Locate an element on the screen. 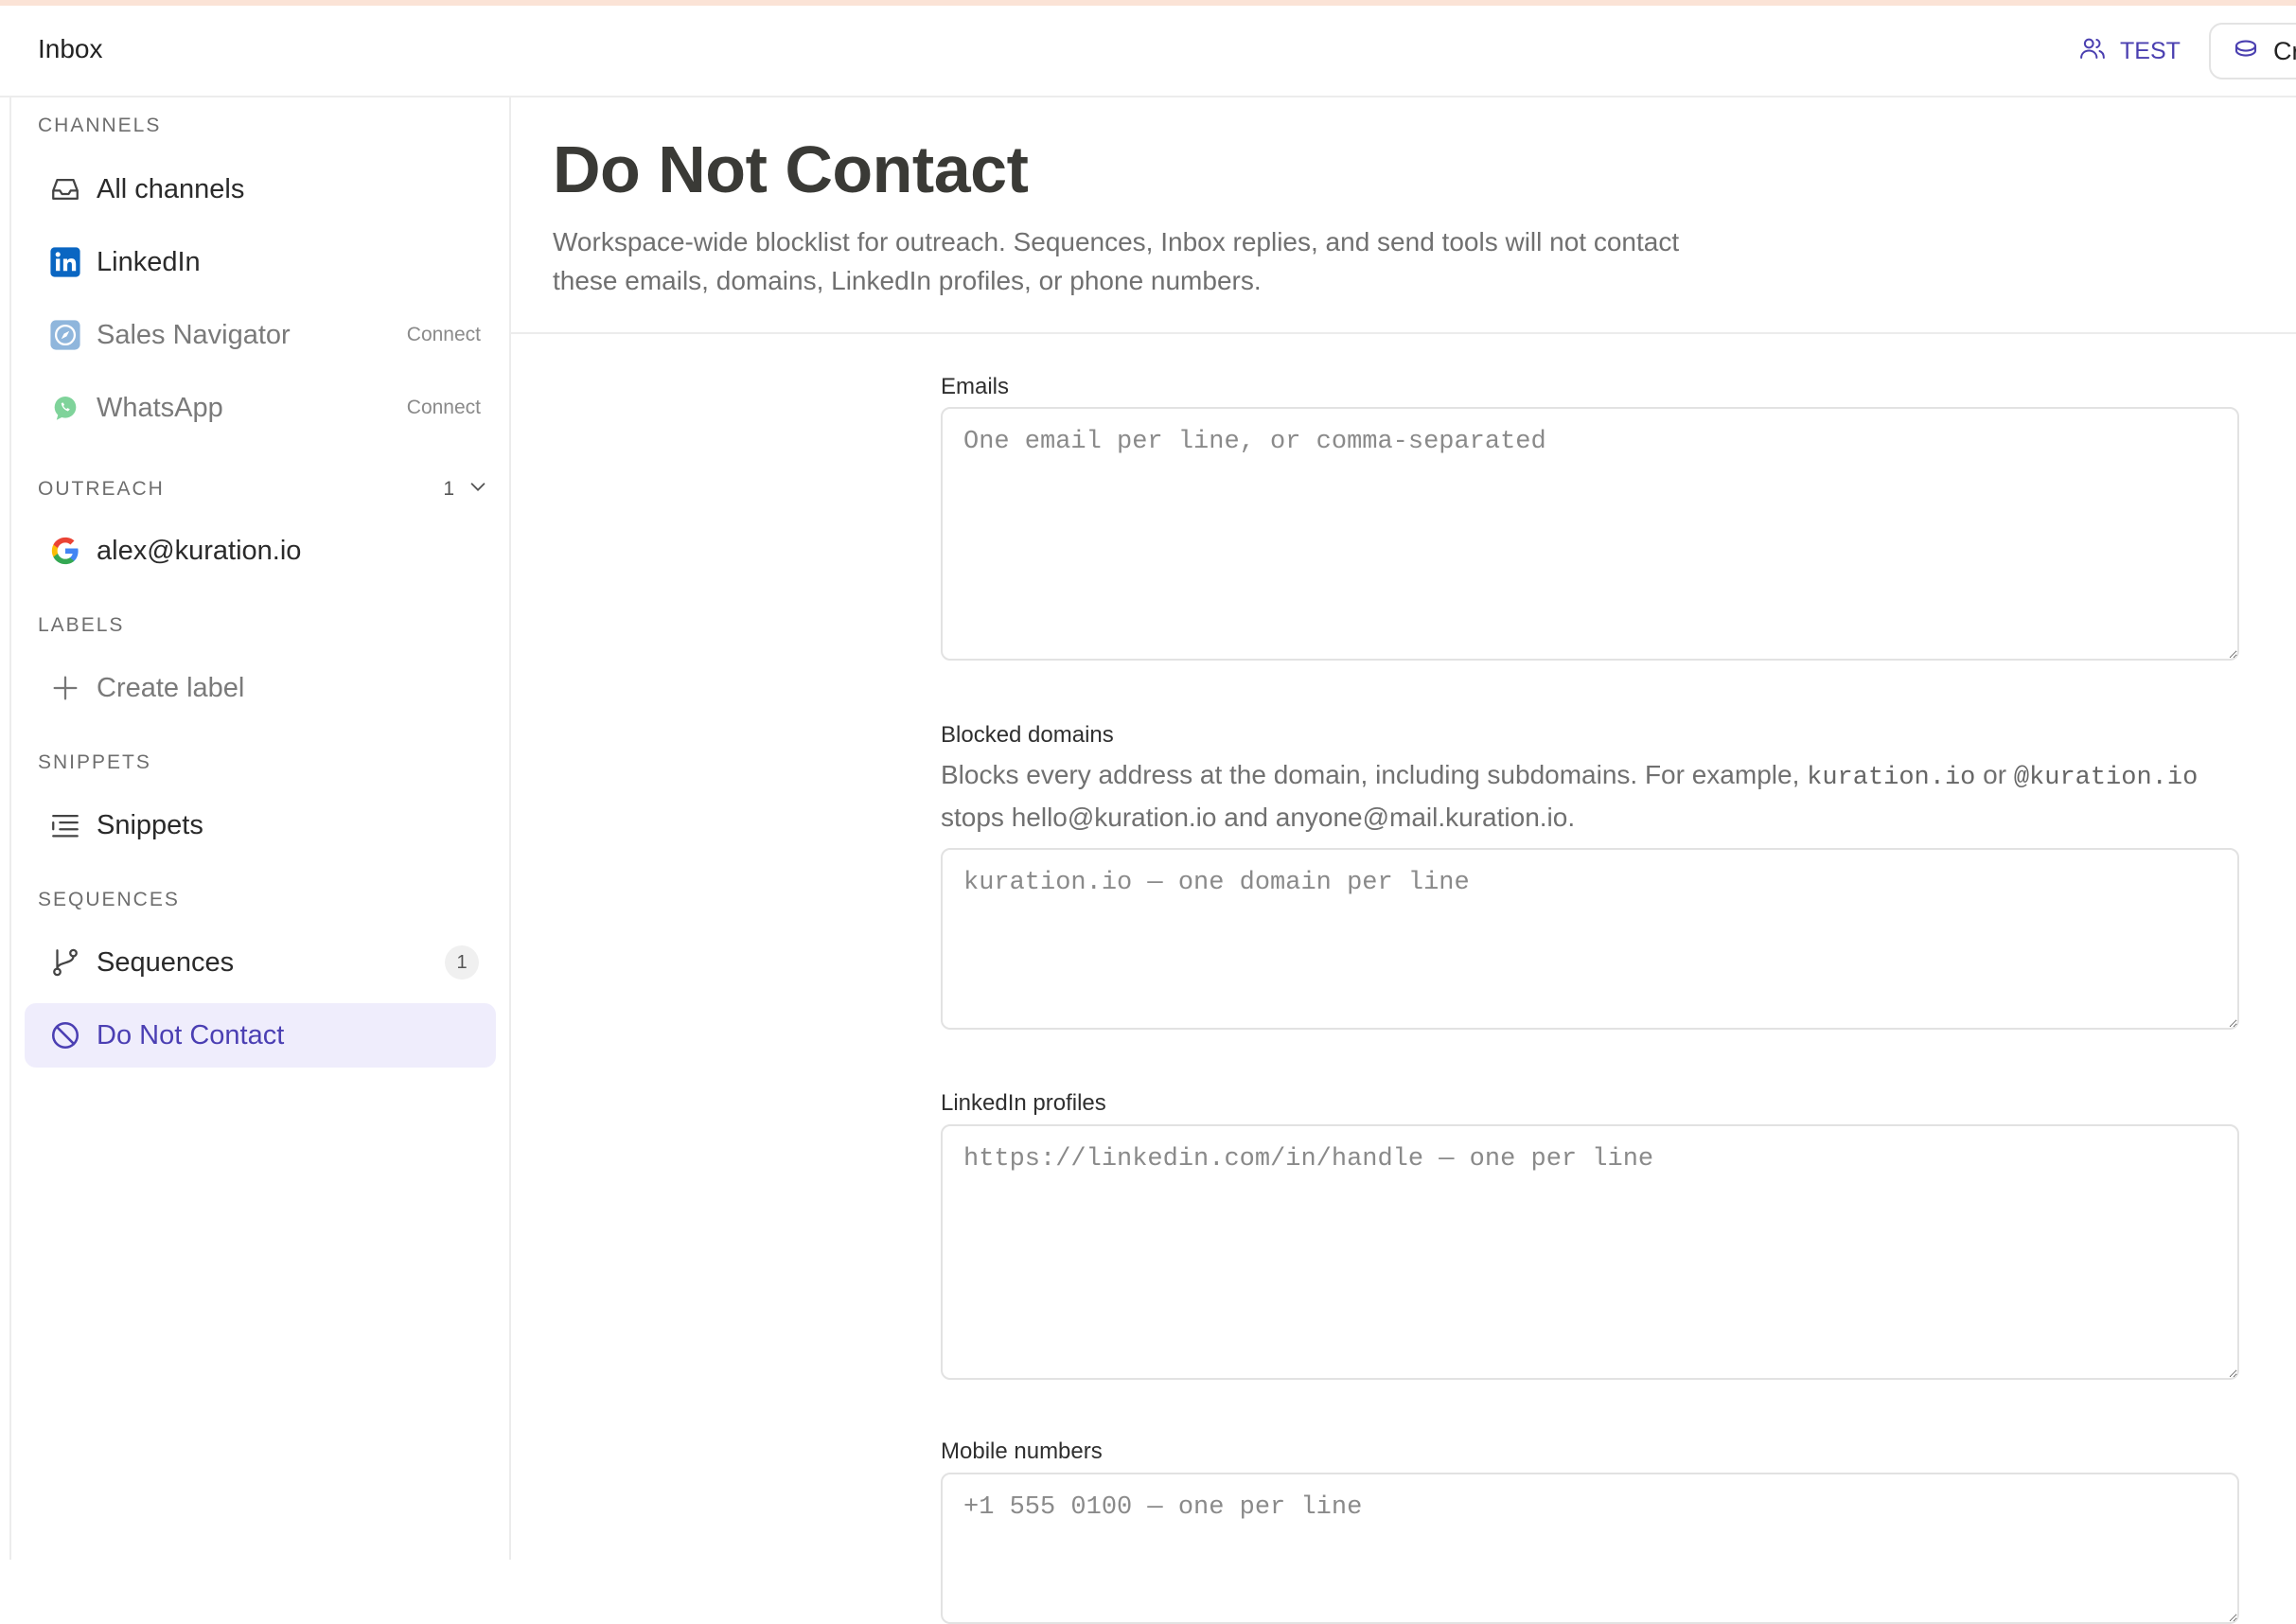  sequences-heading: SEQUENCES is located at coordinates (109, 900).